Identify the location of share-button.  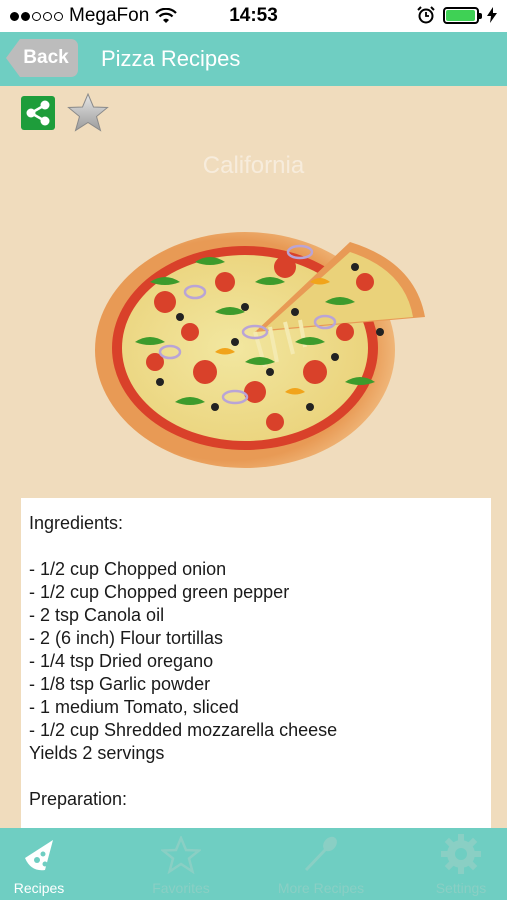
(38, 113).